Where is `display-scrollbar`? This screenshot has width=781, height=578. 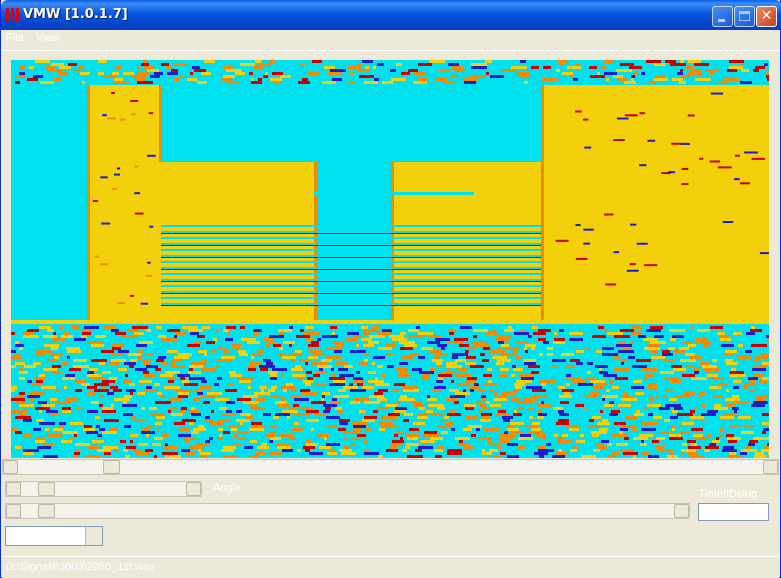 display-scrollbar is located at coordinates (390, 467).